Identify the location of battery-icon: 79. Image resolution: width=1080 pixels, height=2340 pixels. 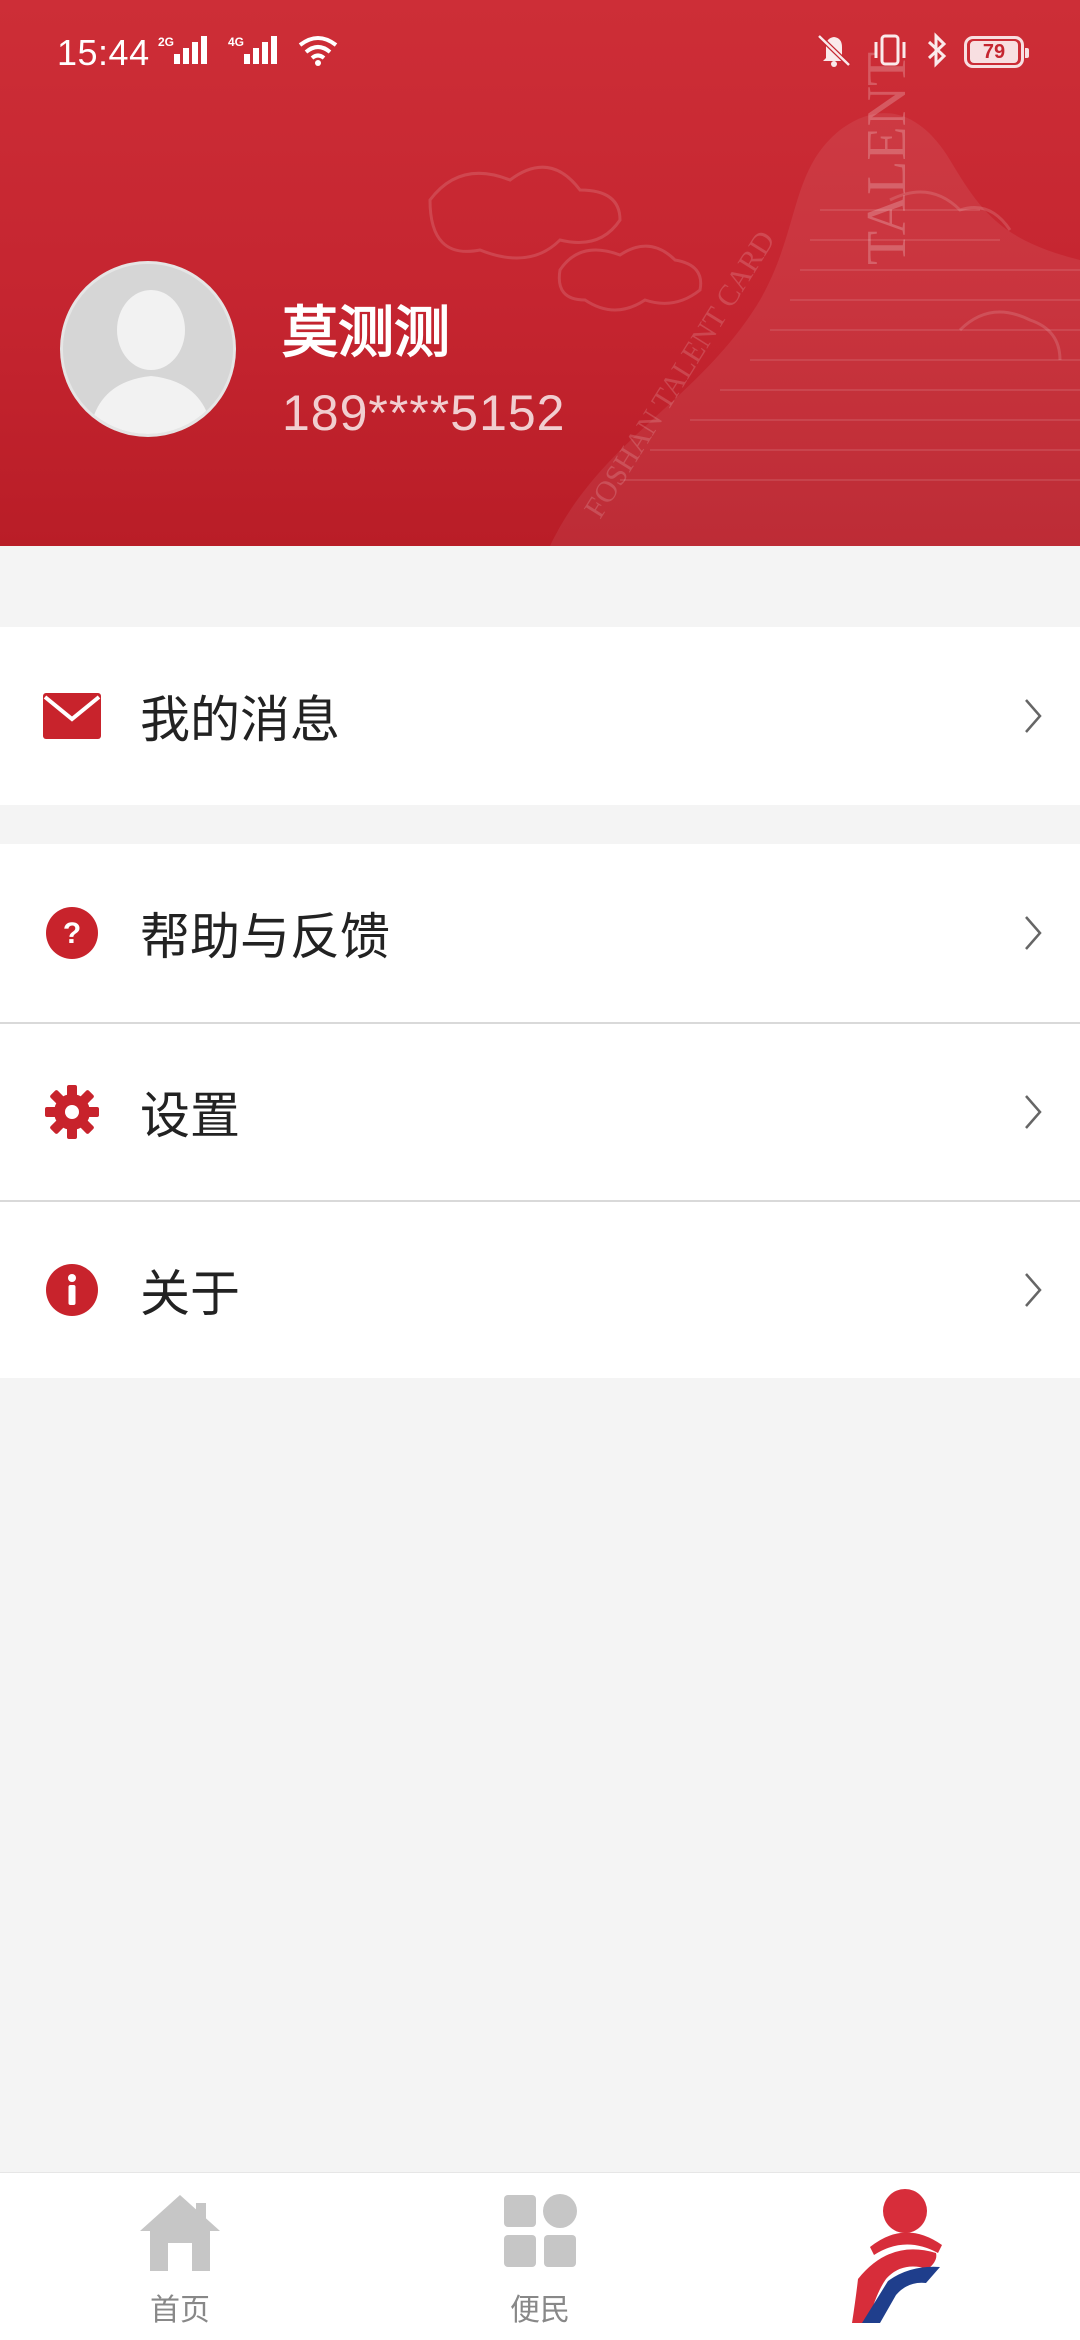
(996, 52).